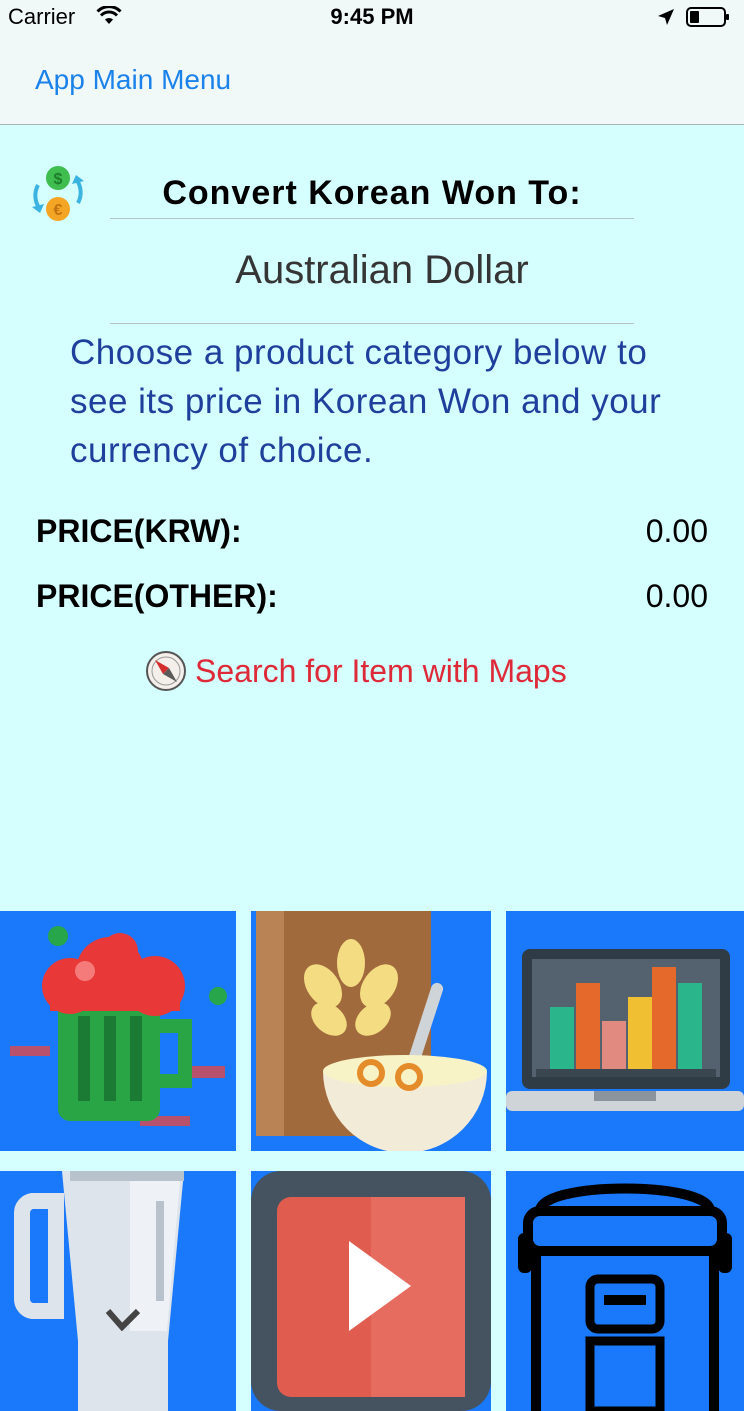 This screenshot has width=744, height=1411. I want to click on category-tile-appliances, so click(118, 1291).